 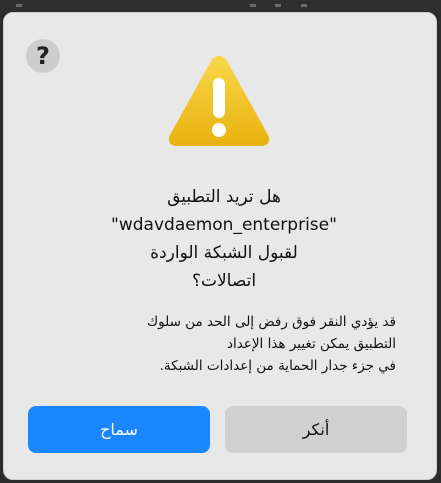 I want to click on allow-button-label: سماح, so click(x=119, y=429).